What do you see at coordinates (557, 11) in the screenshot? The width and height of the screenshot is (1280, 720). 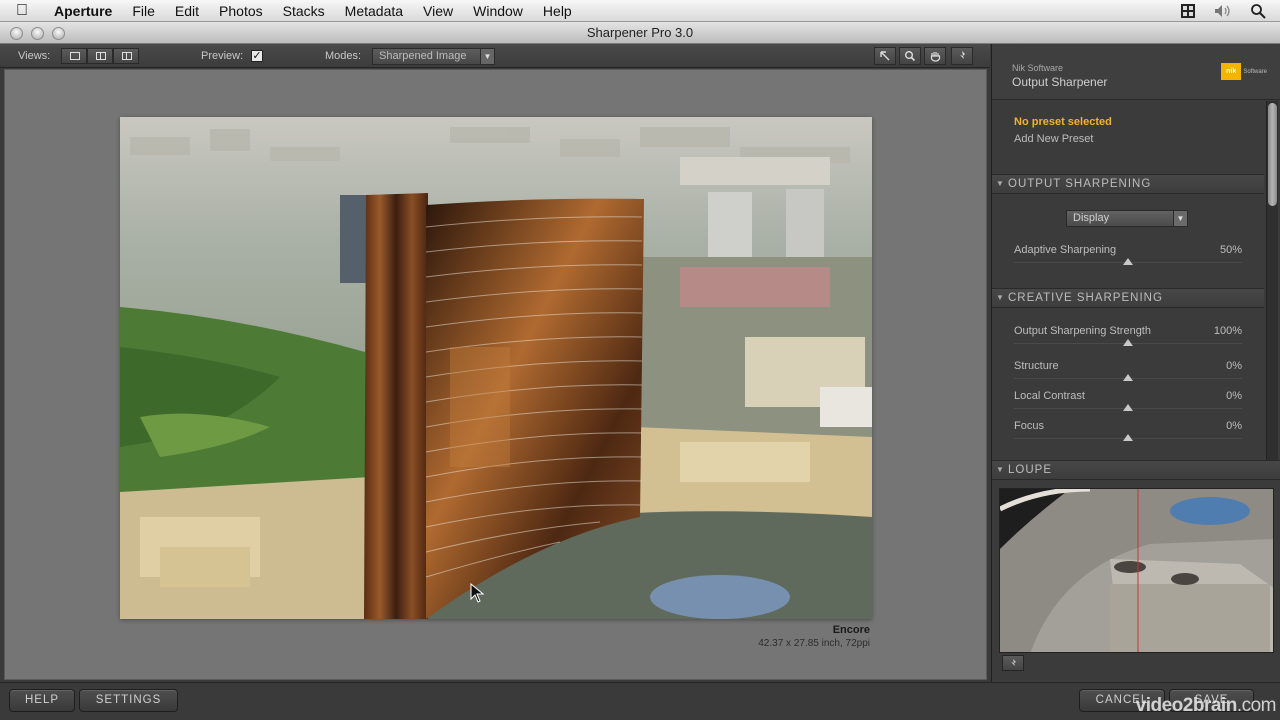 I see `menu-help: Help` at bounding box center [557, 11].